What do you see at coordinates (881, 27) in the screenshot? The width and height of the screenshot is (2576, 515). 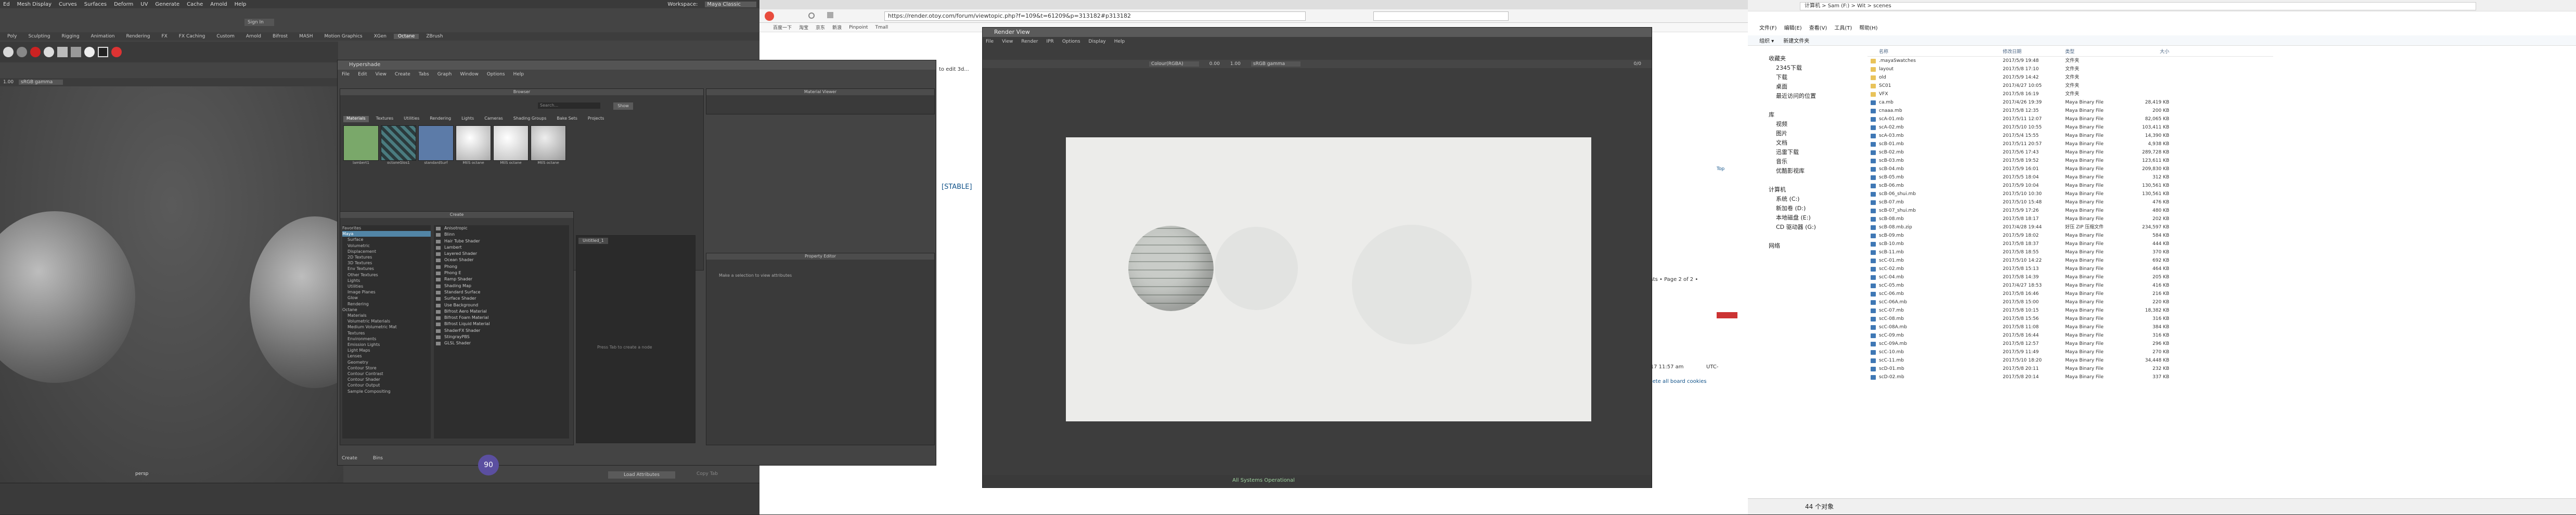 I see `bookmark-item: Tmall` at bounding box center [881, 27].